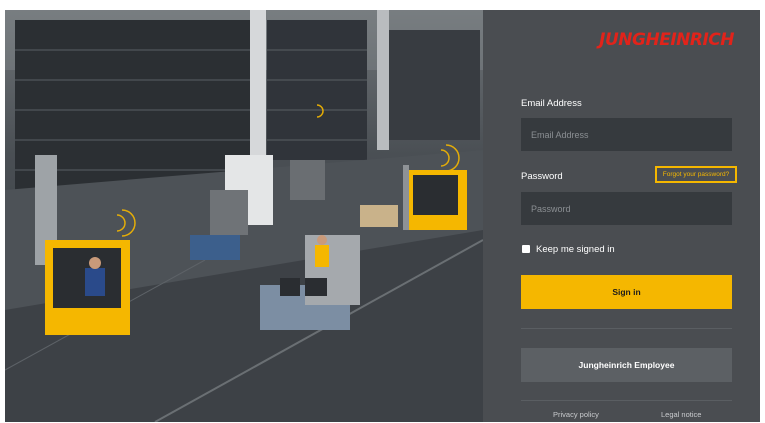 The image size is (765, 423). Describe the element at coordinates (626, 400) in the screenshot. I see `footer-divider` at that location.